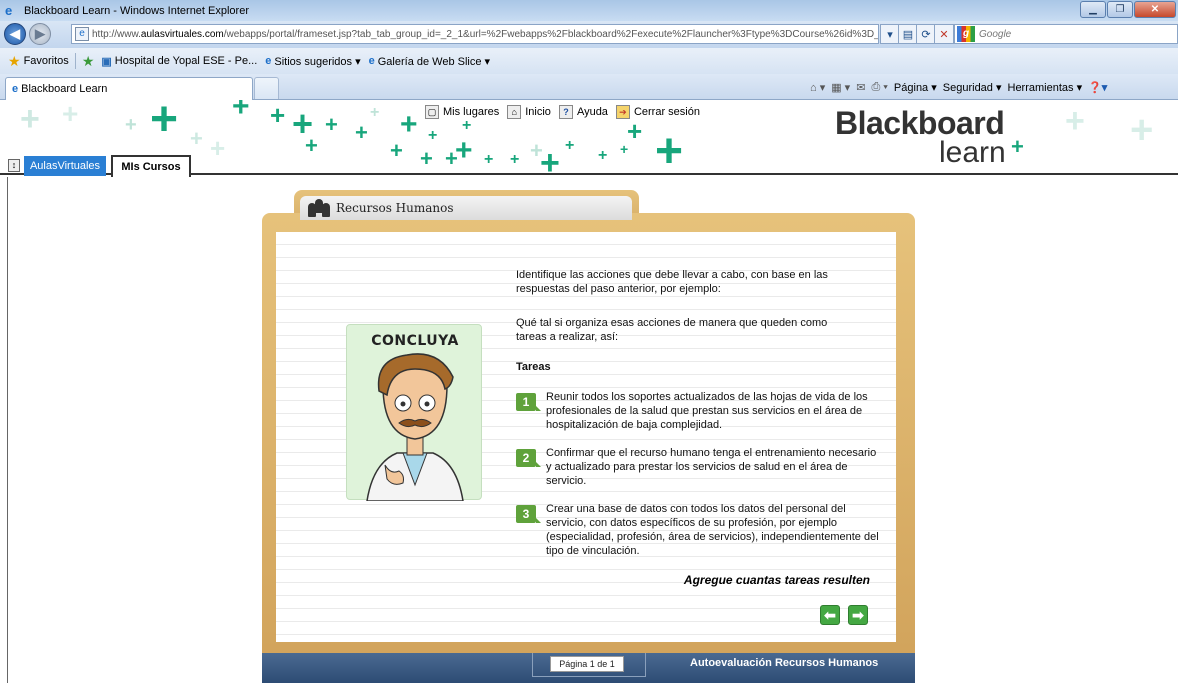 The image size is (1178, 683). Describe the element at coordinates (514, 112) in the screenshot. I see `home-icon: ⌂` at that location.